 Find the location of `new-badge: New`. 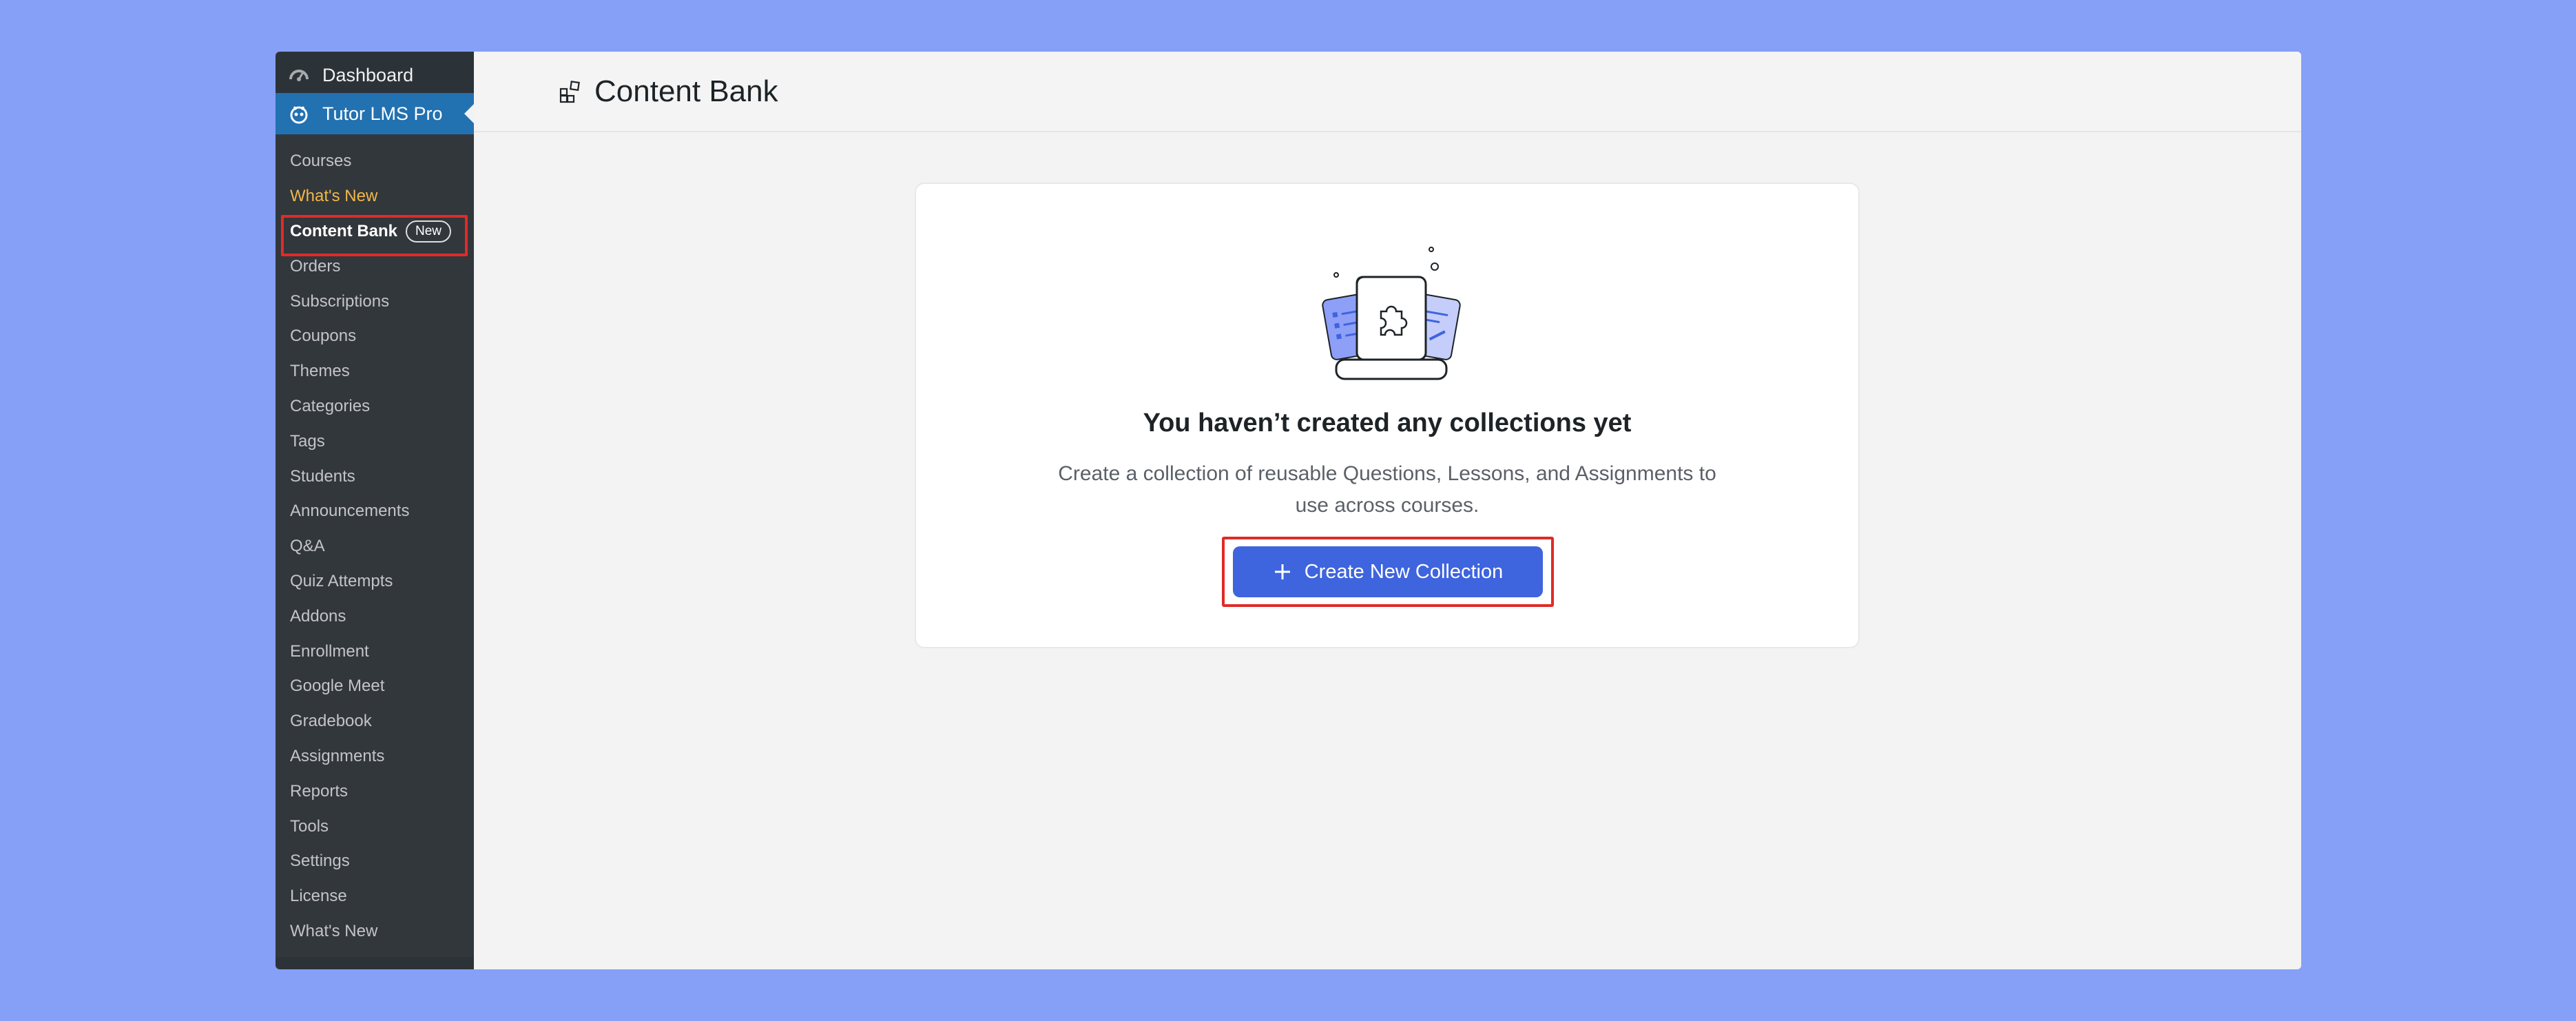

new-badge: New is located at coordinates (429, 231).